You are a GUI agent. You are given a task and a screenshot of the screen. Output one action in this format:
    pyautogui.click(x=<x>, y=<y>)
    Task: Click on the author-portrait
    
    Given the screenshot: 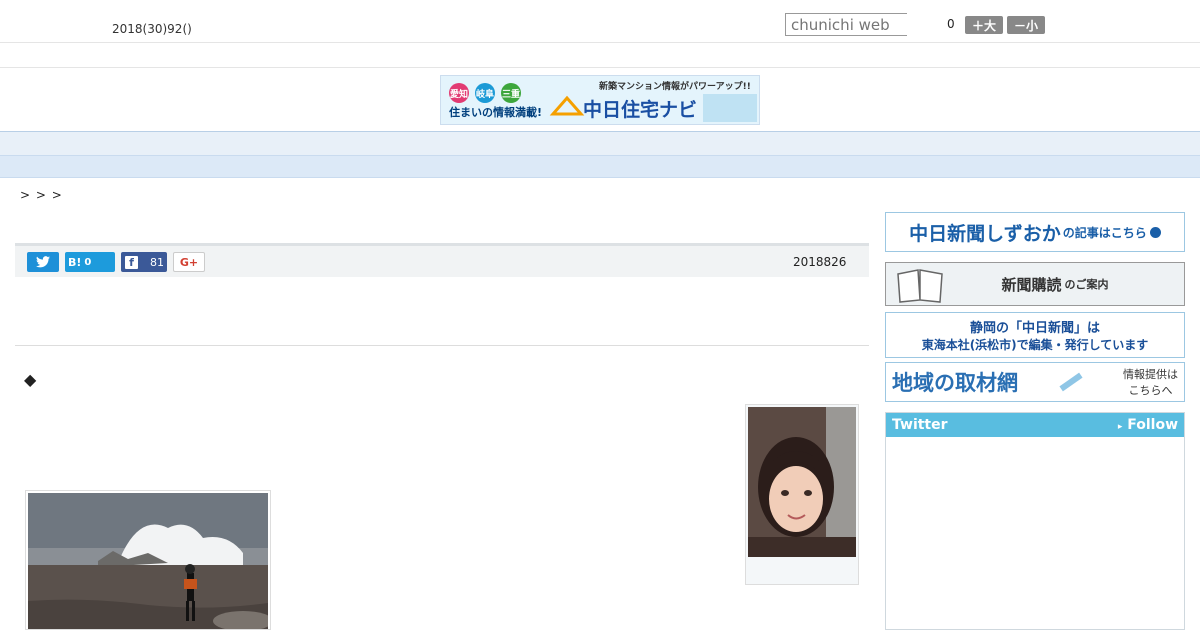 What is the action you would take?
    pyautogui.click(x=802, y=494)
    